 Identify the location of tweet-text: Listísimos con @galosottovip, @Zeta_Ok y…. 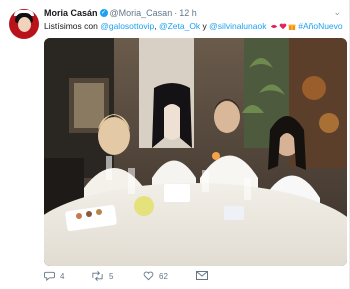
(193, 26).